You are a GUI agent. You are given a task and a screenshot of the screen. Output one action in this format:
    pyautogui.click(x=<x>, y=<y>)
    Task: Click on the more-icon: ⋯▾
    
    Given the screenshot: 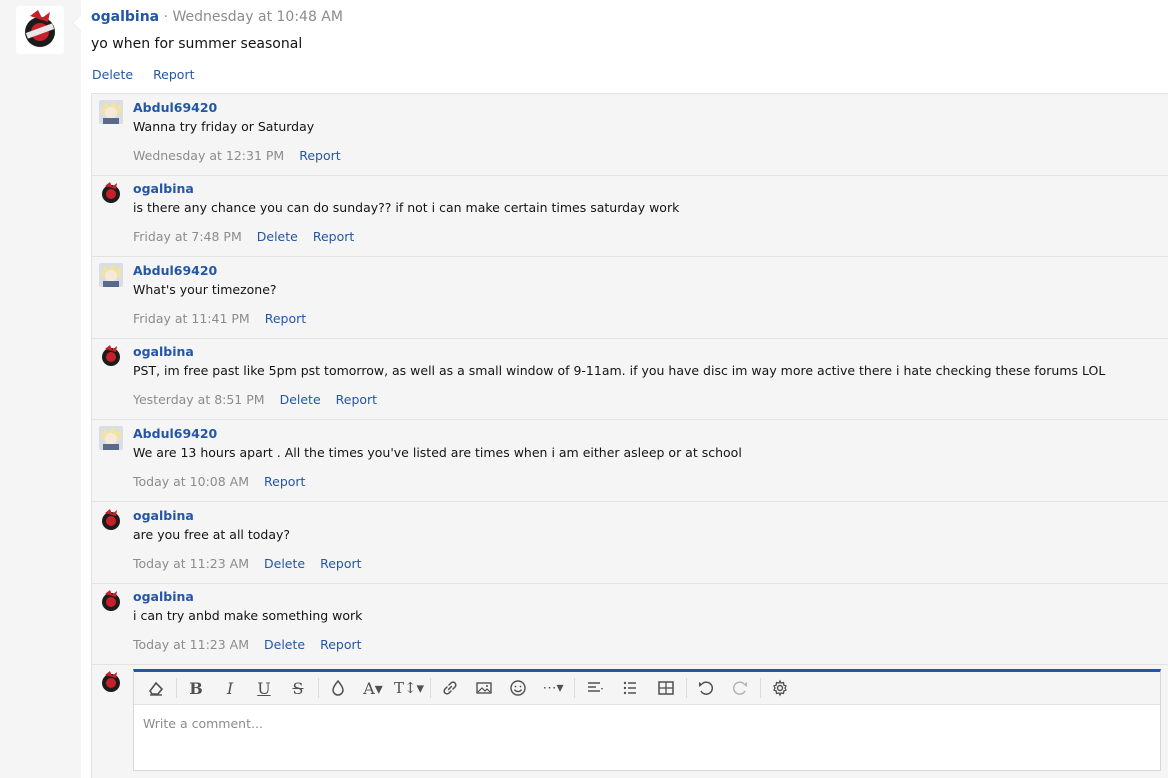 What is the action you would take?
    pyautogui.click(x=553, y=688)
    